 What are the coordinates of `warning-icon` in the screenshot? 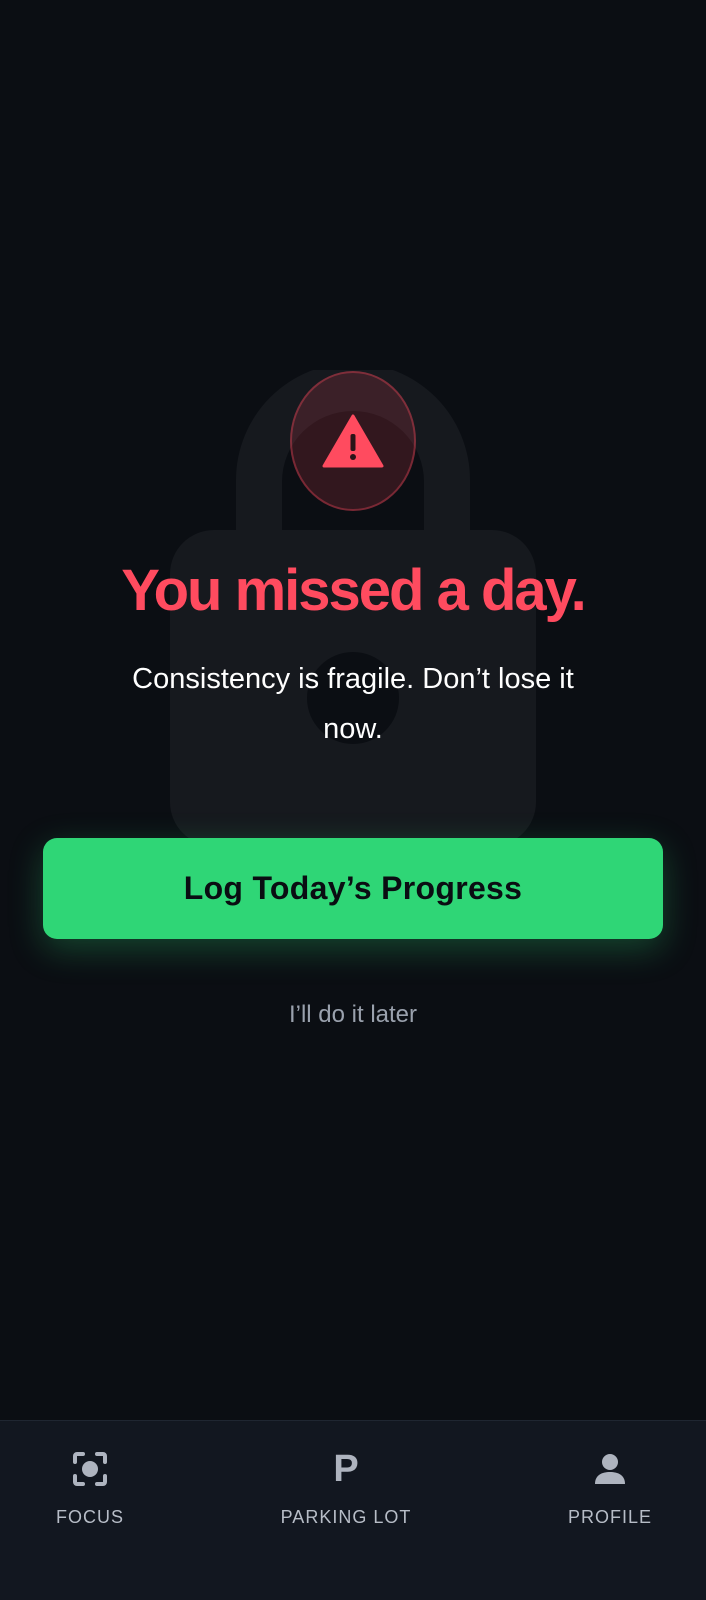 It's located at (353, 441).